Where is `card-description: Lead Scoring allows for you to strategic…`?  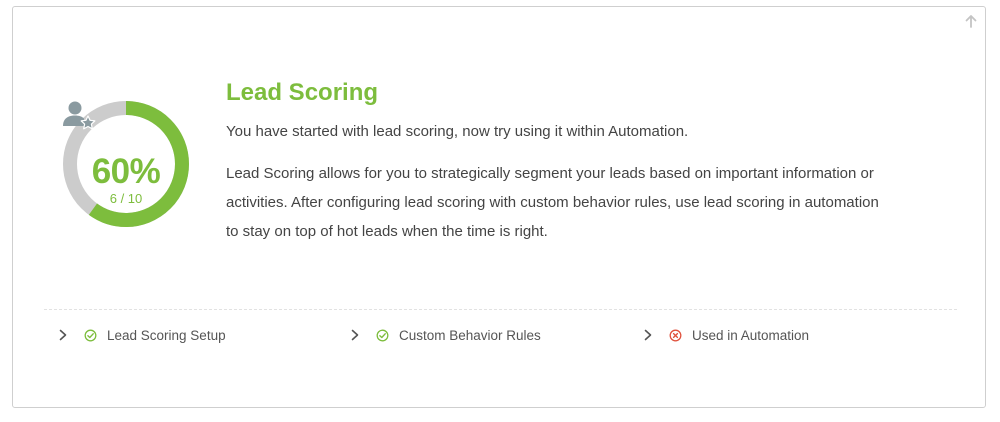
card-description: Lead Scoring allows for you to strategic… is located at coordinates (552, 202).